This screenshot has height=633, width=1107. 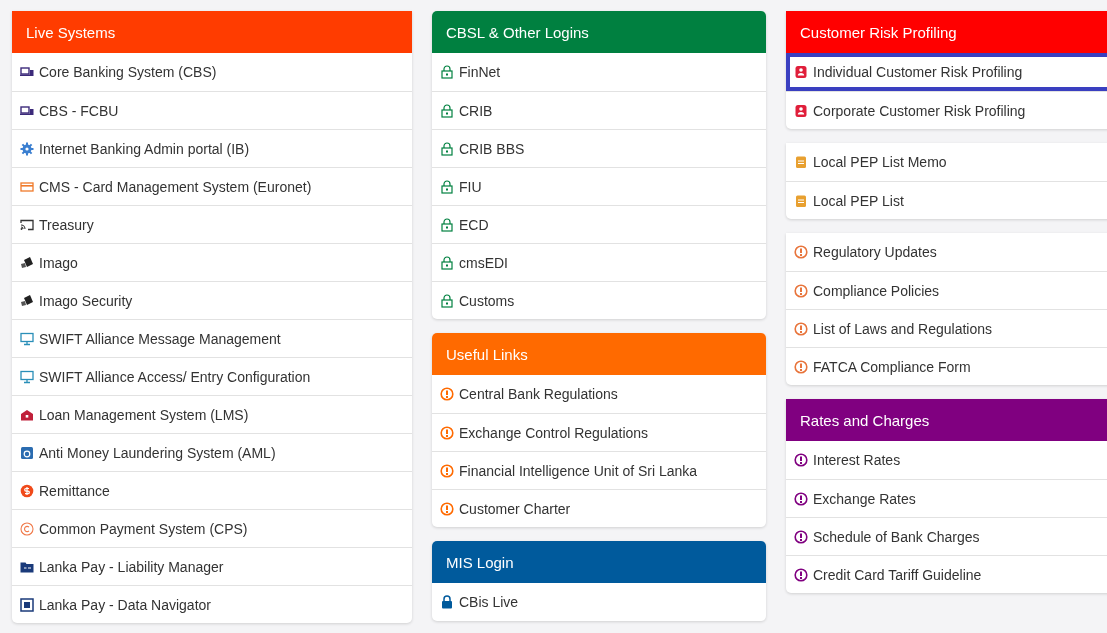 I want to click on link-item: Individual Customer Risk Profiling, so click(x=946, y=72).